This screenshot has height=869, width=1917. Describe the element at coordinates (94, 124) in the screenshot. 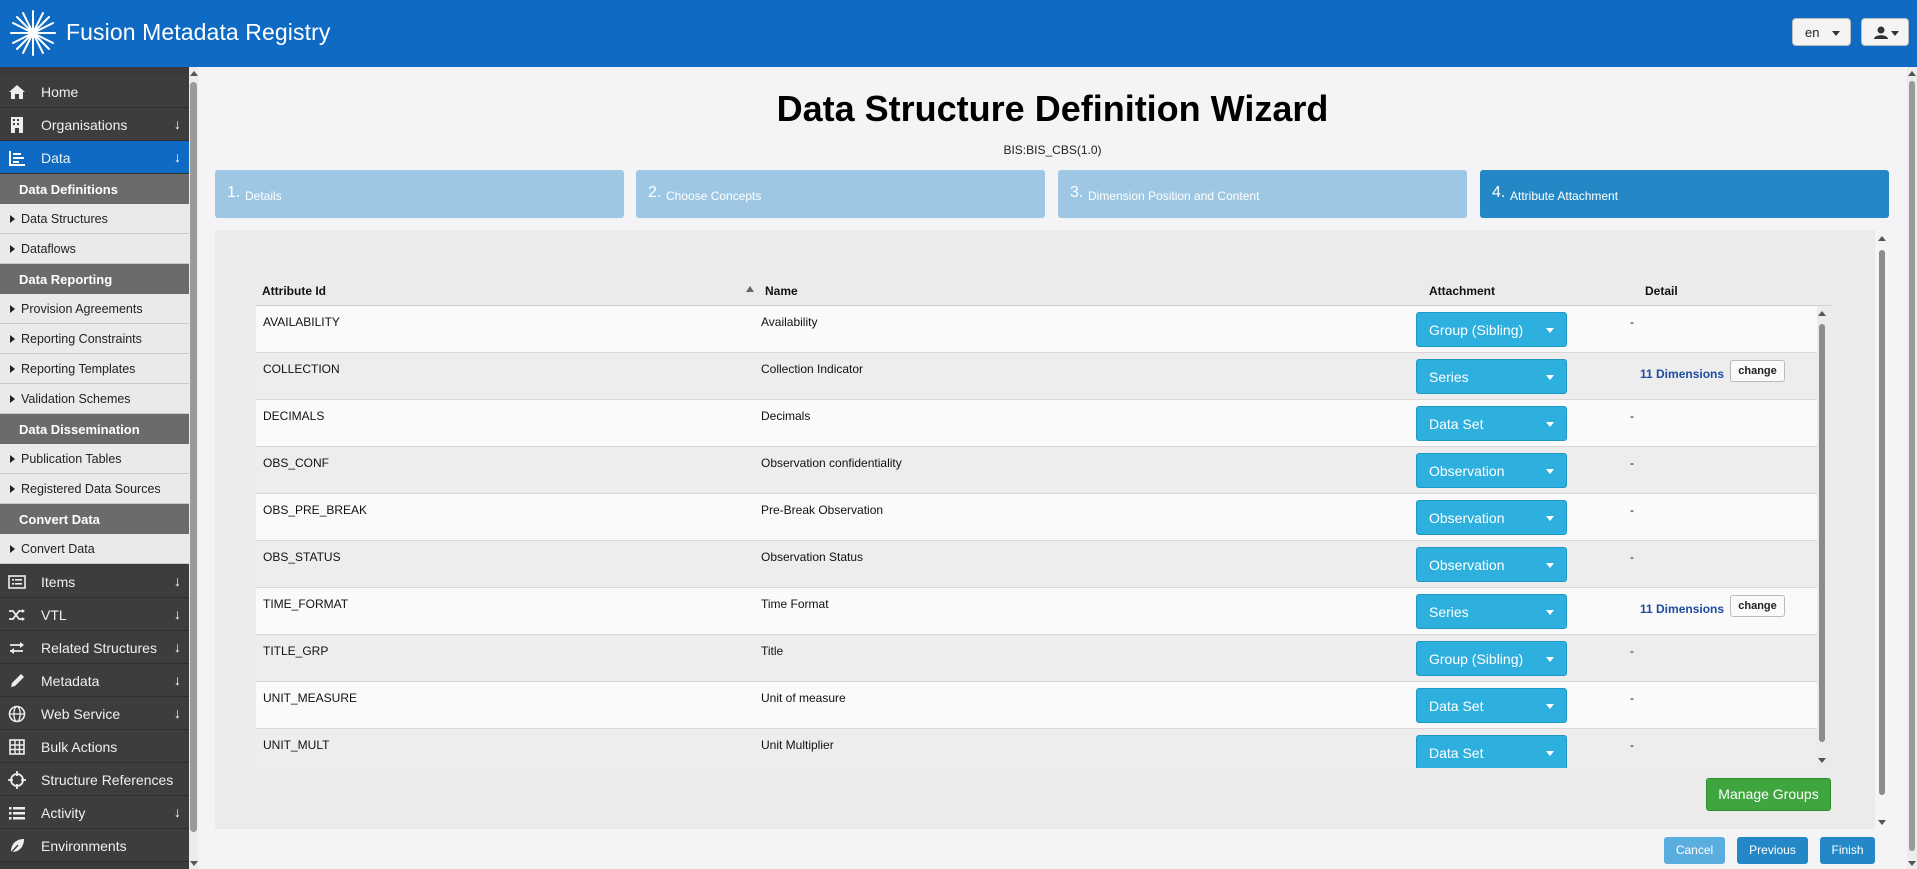

I see `sidebar-item-organisations: Organisations ↓` at that location.